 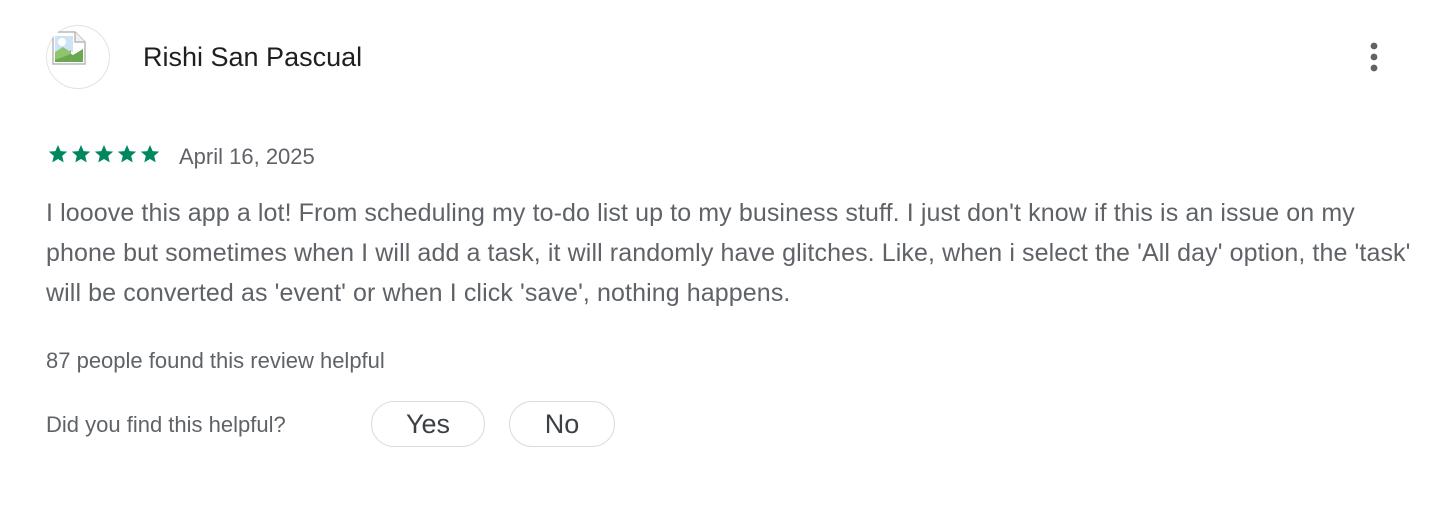 I want to click on more-options-button, so click(x=1374, y=57).